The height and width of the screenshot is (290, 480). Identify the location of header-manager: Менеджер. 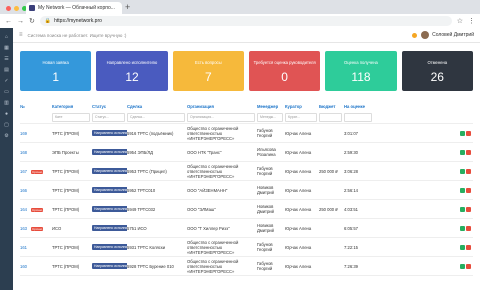
(271, 106).